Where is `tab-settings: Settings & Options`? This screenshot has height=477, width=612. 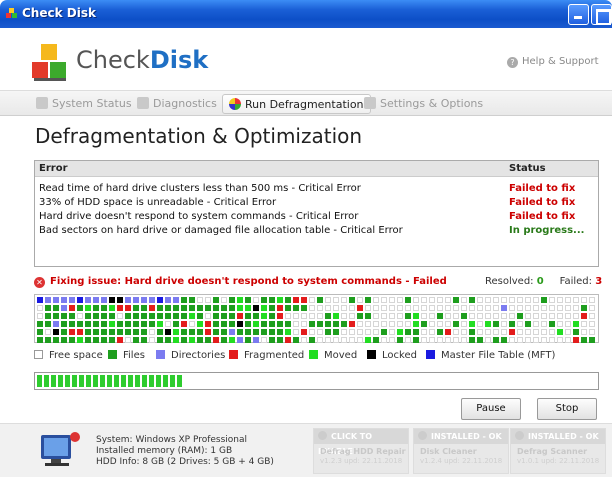 tab-settings: Settings & Options is located at coordinates (423, 104).